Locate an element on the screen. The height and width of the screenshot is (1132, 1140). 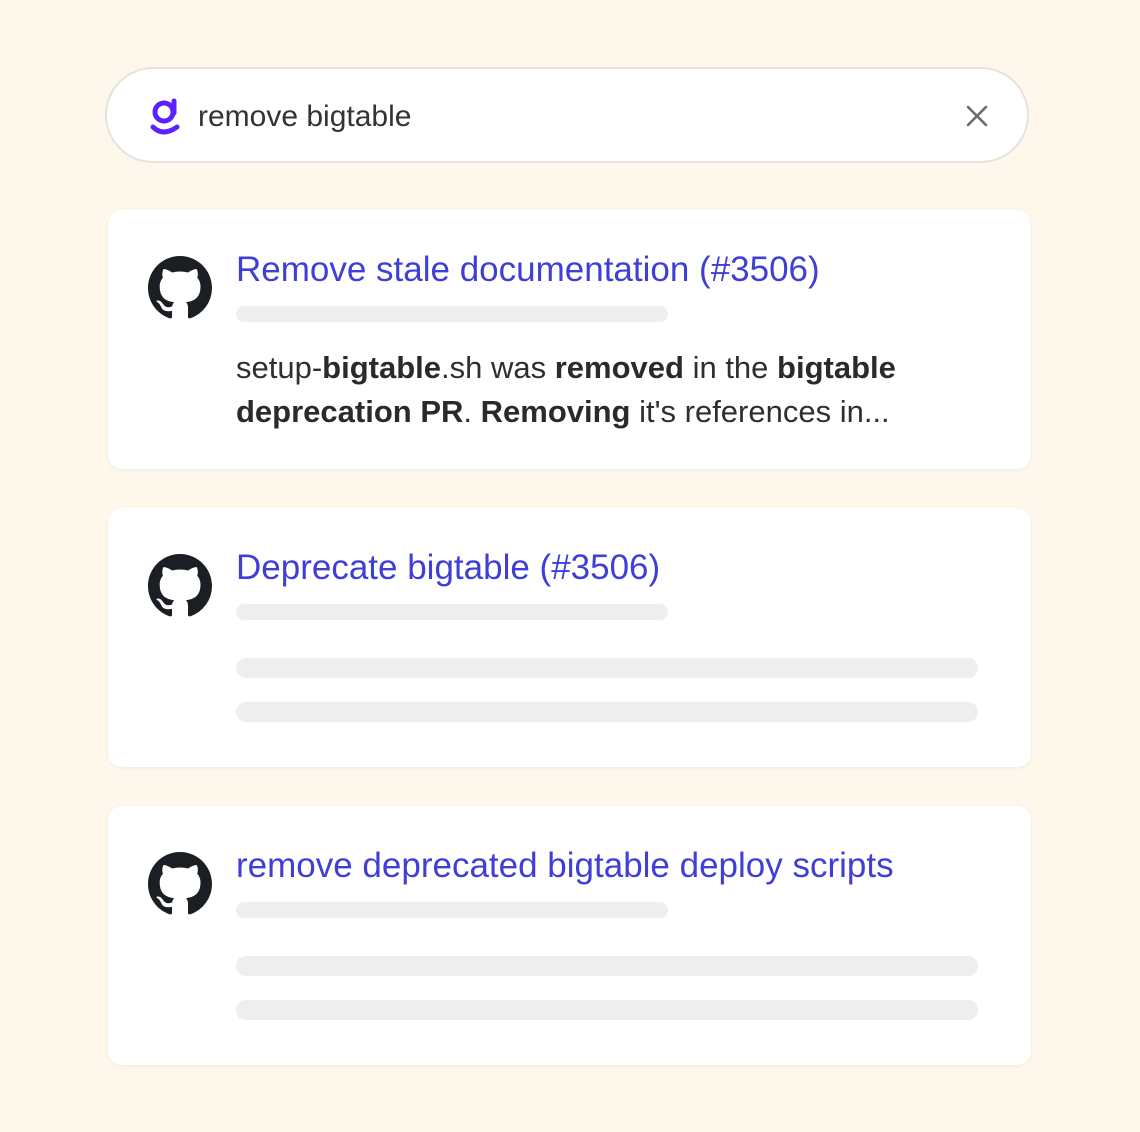
result-title-link: Deprecate bigtable (#3506) is located at coordinates (448, 568).